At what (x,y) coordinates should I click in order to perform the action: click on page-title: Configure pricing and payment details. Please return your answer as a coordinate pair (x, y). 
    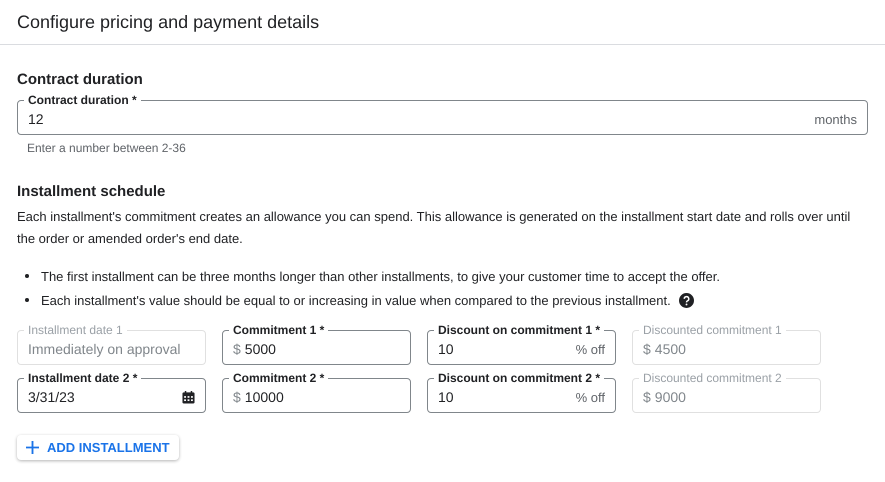
    Looking at the image, I should click on (168, 22).